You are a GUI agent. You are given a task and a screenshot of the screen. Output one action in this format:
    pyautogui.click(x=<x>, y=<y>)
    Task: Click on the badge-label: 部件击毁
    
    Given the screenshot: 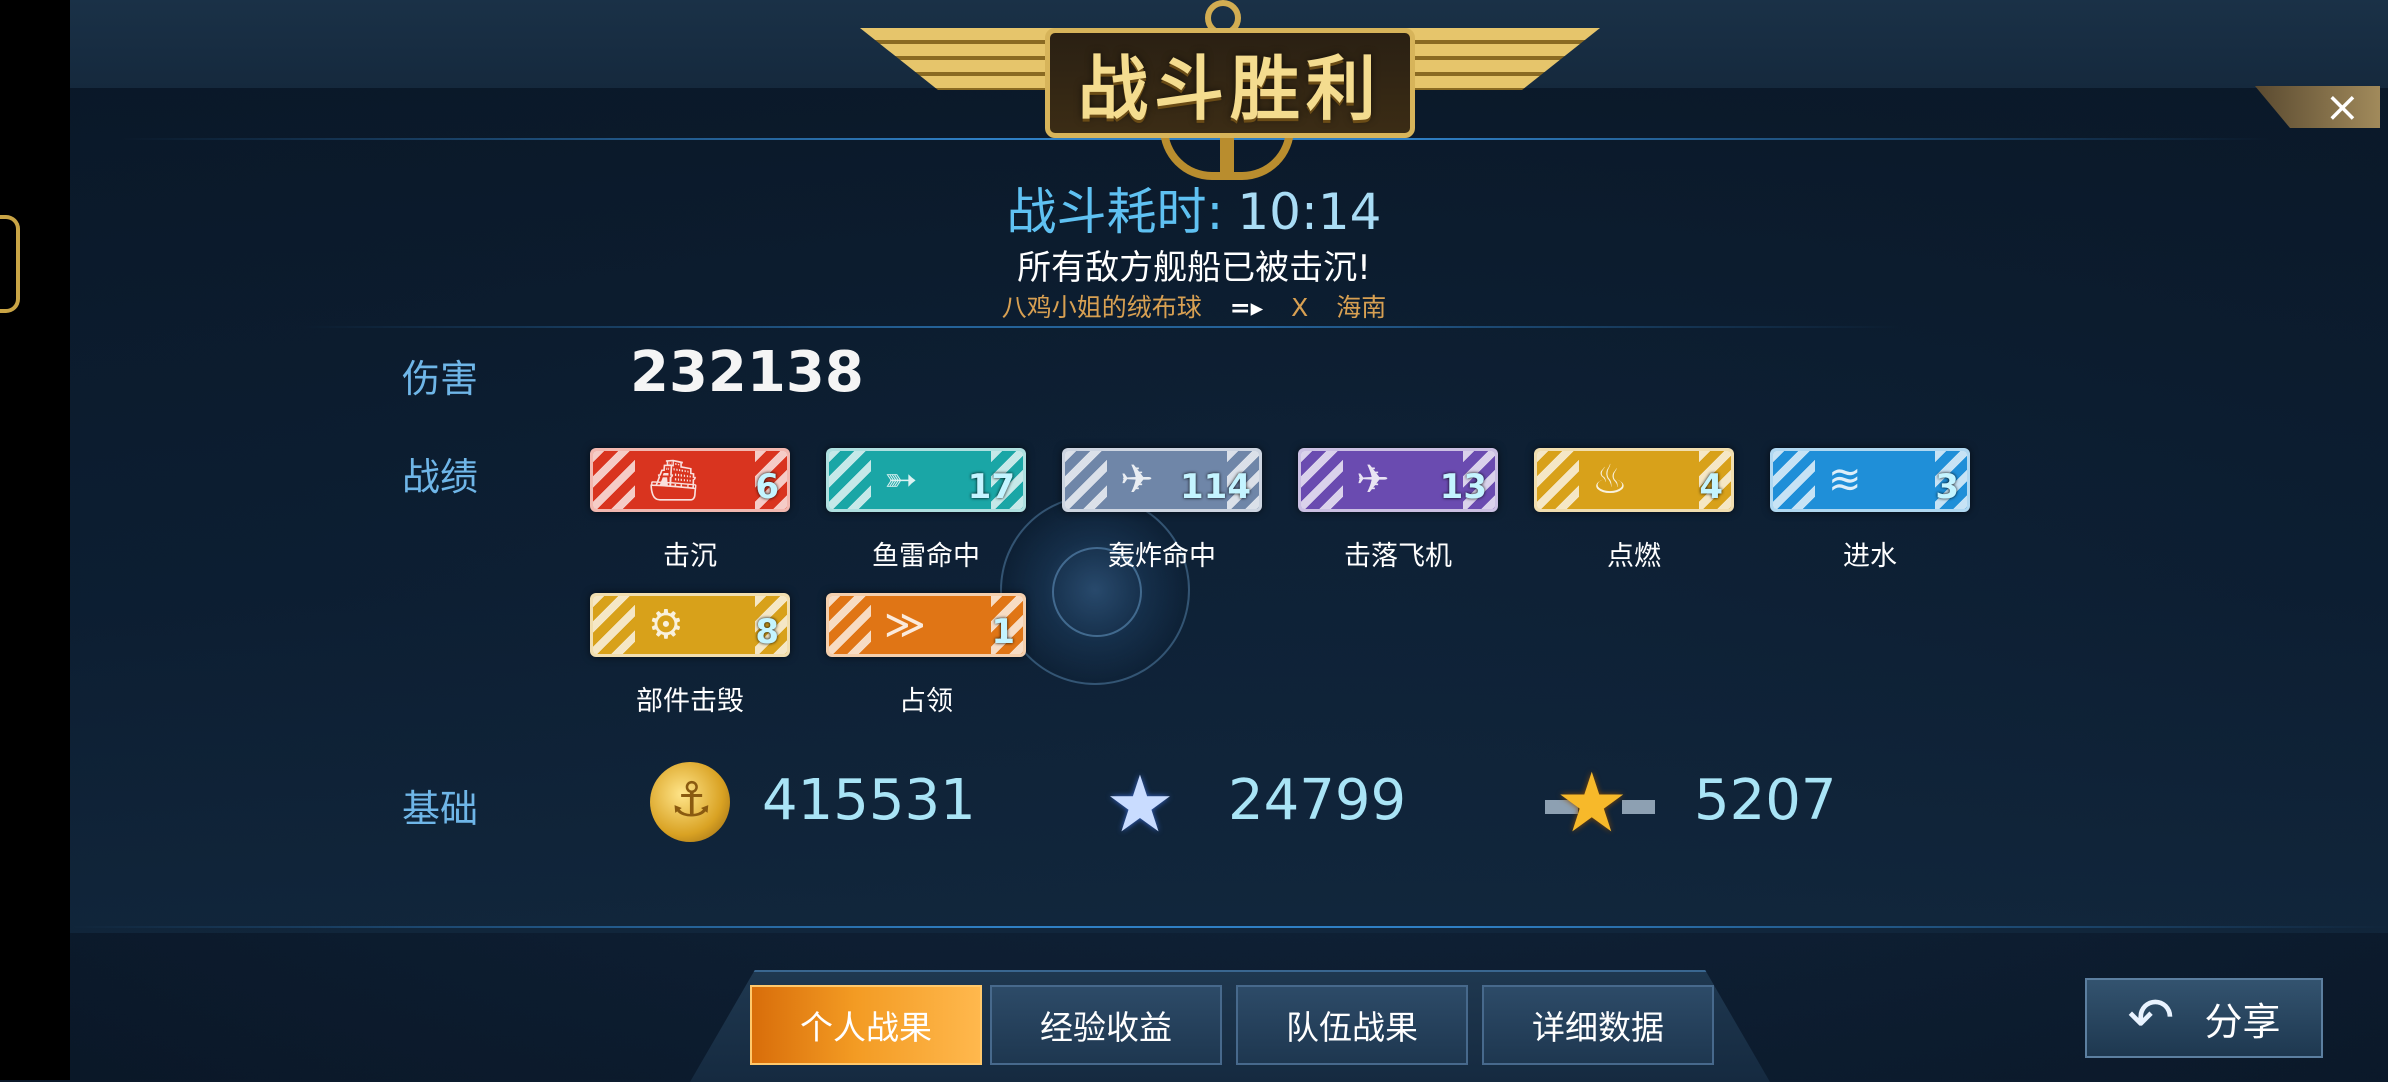 What is the action you would take?
    pyautogui.click(x=690, y=701)
    